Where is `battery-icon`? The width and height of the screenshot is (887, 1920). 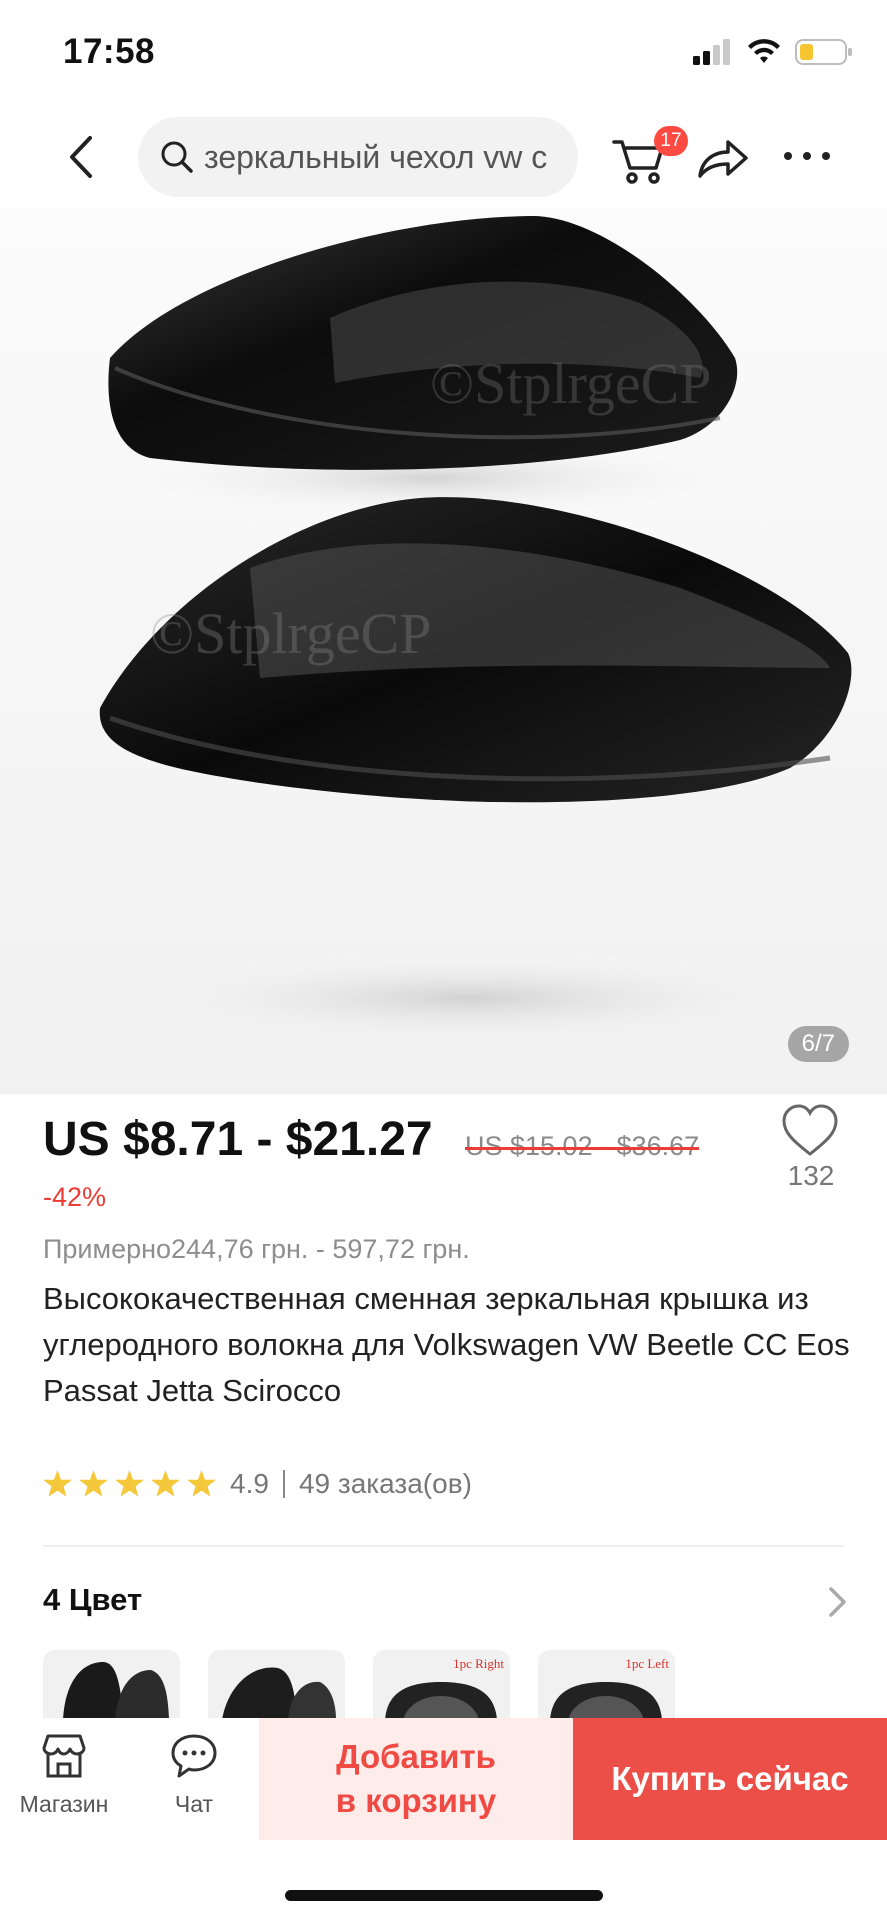 battery-icon is located at coordinates (823, 52).